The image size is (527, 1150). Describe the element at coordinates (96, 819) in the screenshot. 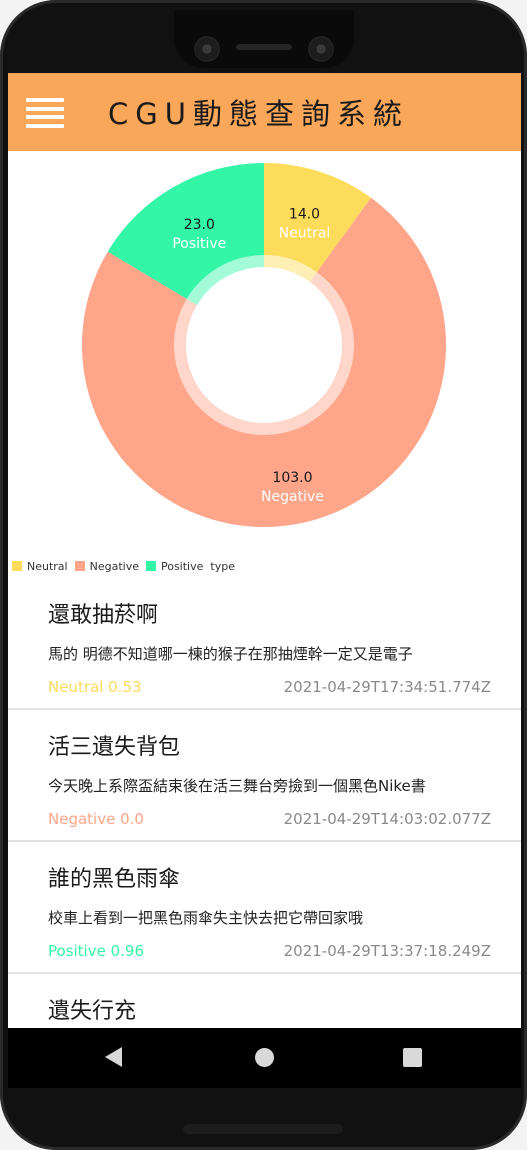

I see `post-sentiment: Negative 0.0` at that location.